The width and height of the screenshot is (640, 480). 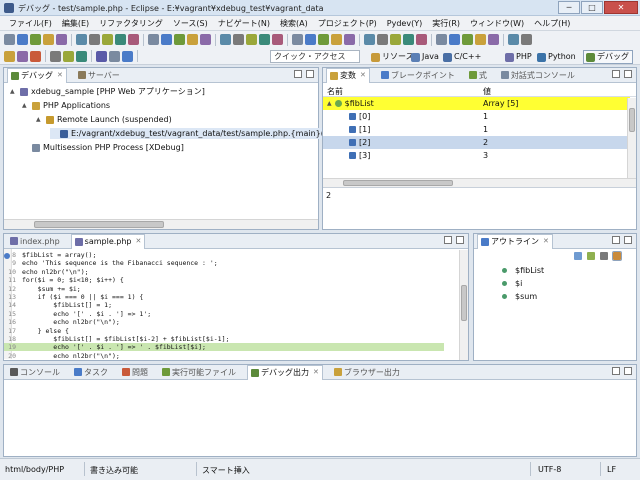 What do you see at coordinates (108, 241) in the screenshot?
I see `editor-tab: sample.php ✕` at bounding box center [108, 241].